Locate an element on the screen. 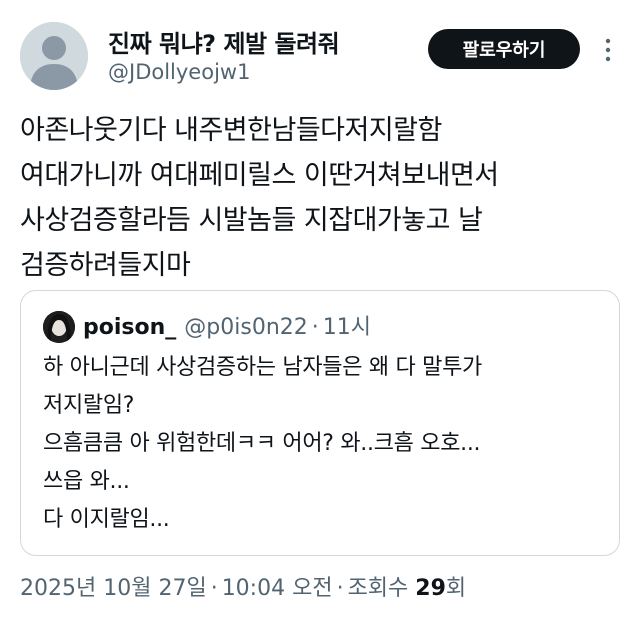 The width and height of the screenshot is (640, 628). default-avatar-icon is located at coordinates (54, 56).